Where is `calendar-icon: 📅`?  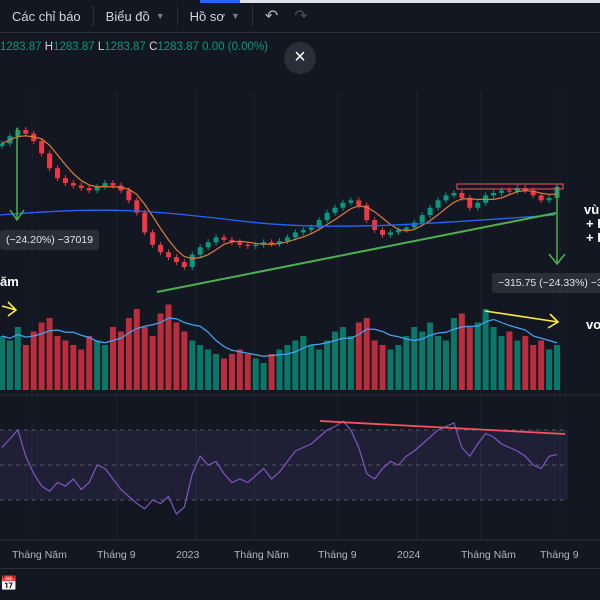 calendar-icon: 📅 is located at coordinates (8, 583).